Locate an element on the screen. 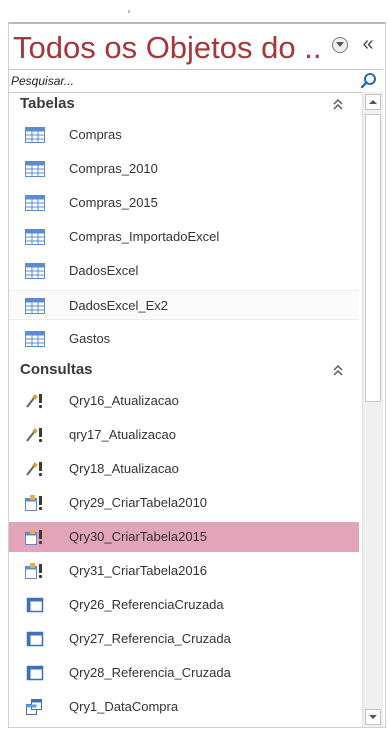  list-item: DadosExcel is located at coordinates (184, 271).